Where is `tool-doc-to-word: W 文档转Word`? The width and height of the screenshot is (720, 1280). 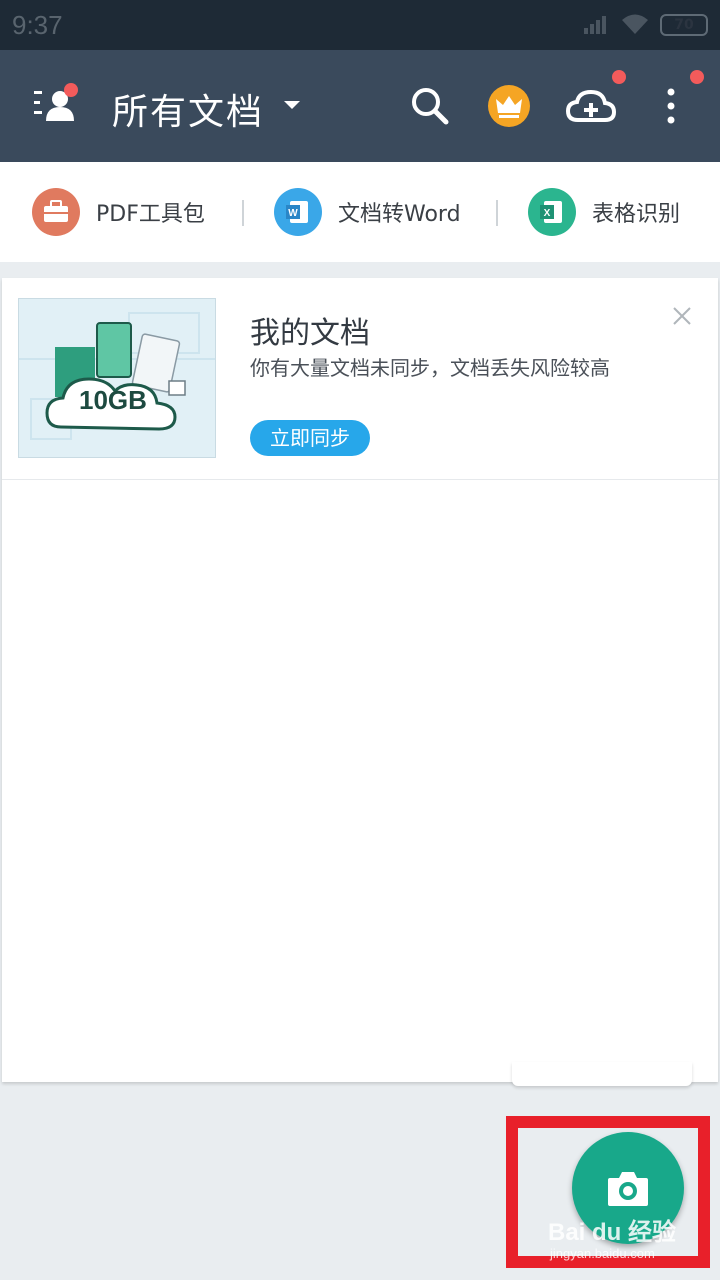
tool-doc-to-word: W 文档转Word is located at coordinates (367, 212).